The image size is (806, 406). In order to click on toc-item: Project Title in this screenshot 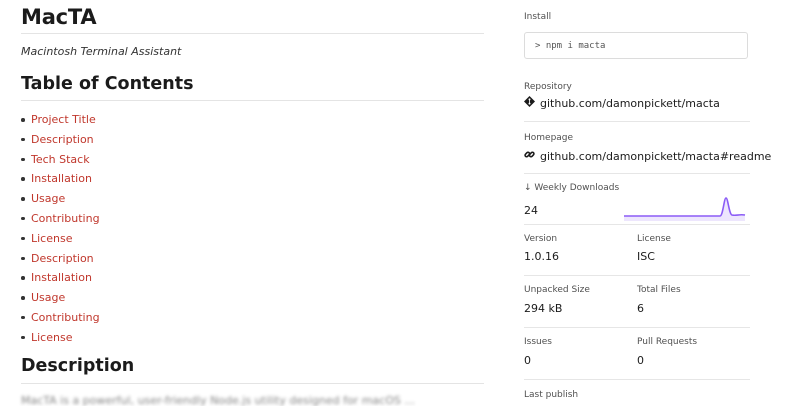, I will do `click(60, 122)`.